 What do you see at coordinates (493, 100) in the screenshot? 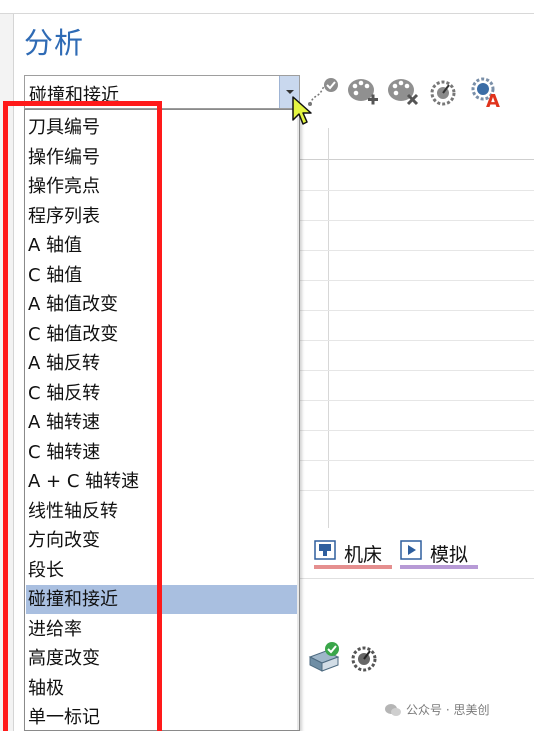
I see `svg-text: A` at bounding box center [493, 100].